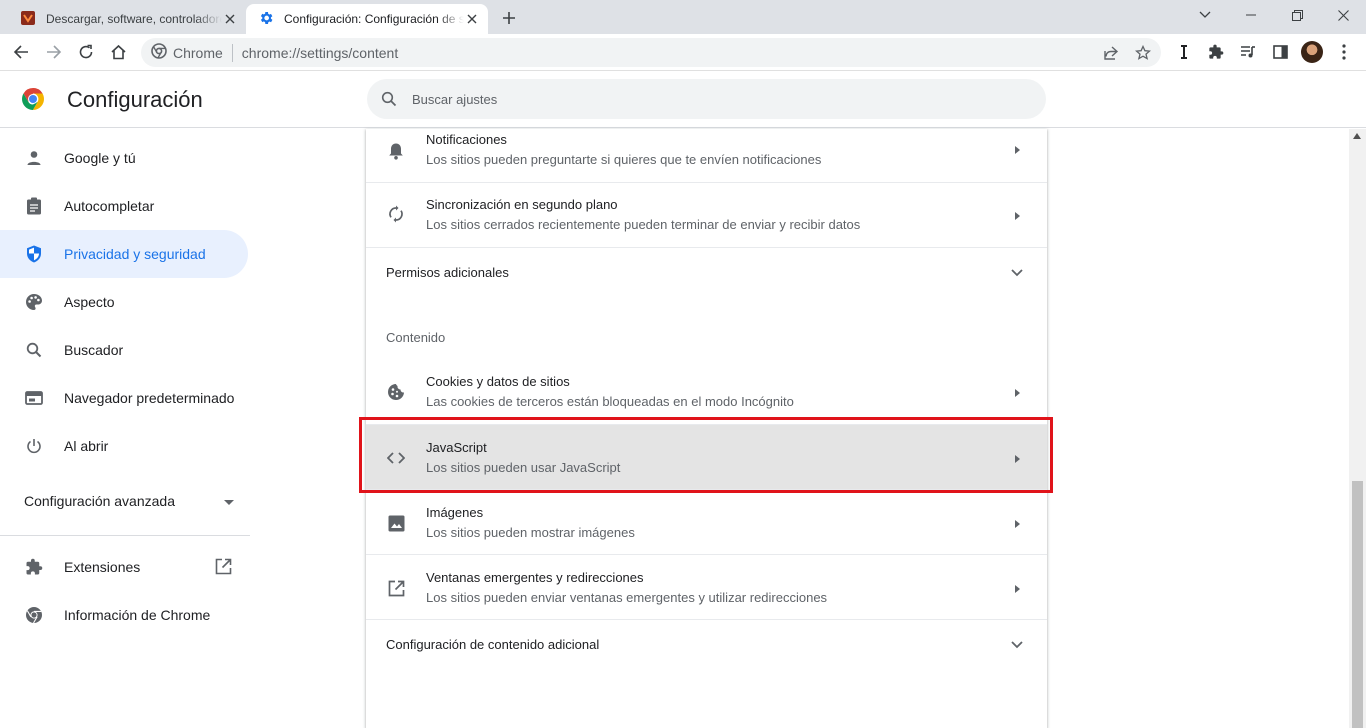 Image resolution: width=1366 pixels, height=728 pixels. What do you see at coordinates (198, 52) in the screenshot?
I see `site-label: Chrome` at bounding box center [198, 52].